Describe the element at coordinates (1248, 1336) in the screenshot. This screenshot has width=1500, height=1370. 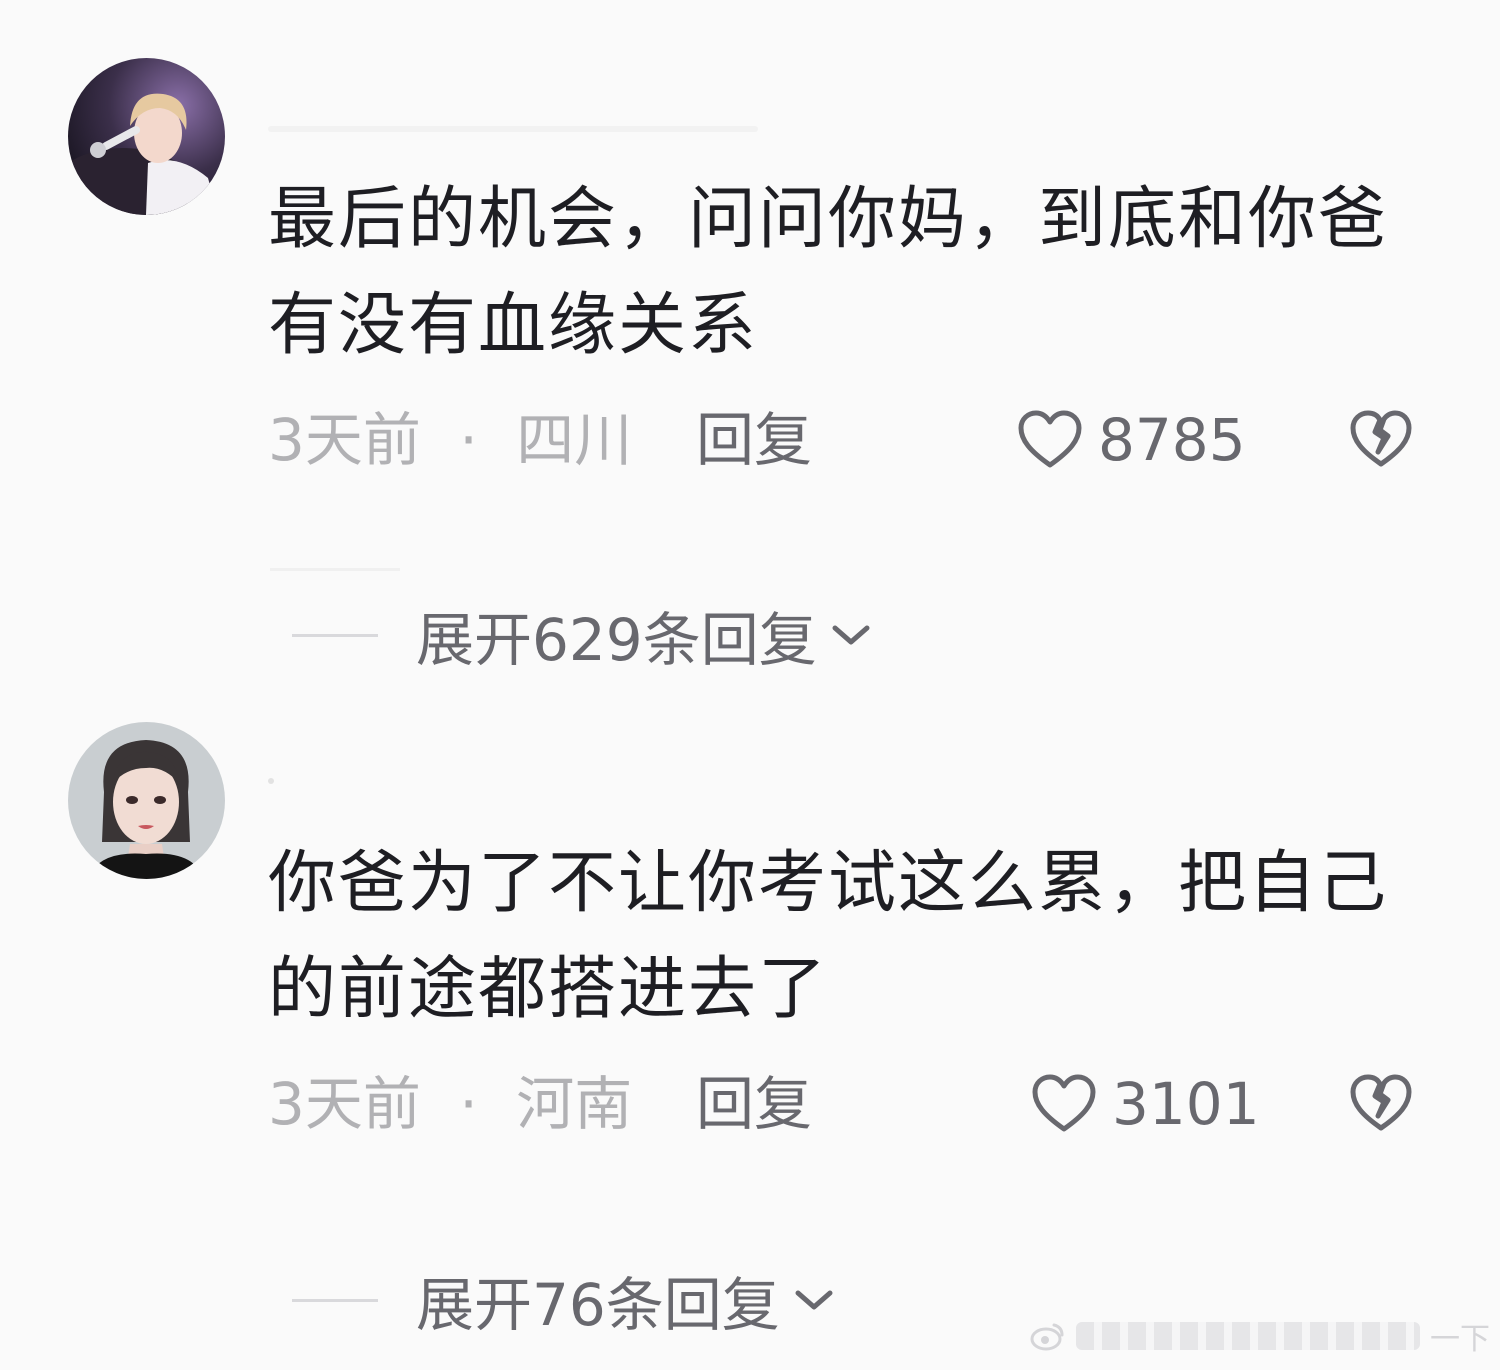
I see `watermark-text-blur` at that location.